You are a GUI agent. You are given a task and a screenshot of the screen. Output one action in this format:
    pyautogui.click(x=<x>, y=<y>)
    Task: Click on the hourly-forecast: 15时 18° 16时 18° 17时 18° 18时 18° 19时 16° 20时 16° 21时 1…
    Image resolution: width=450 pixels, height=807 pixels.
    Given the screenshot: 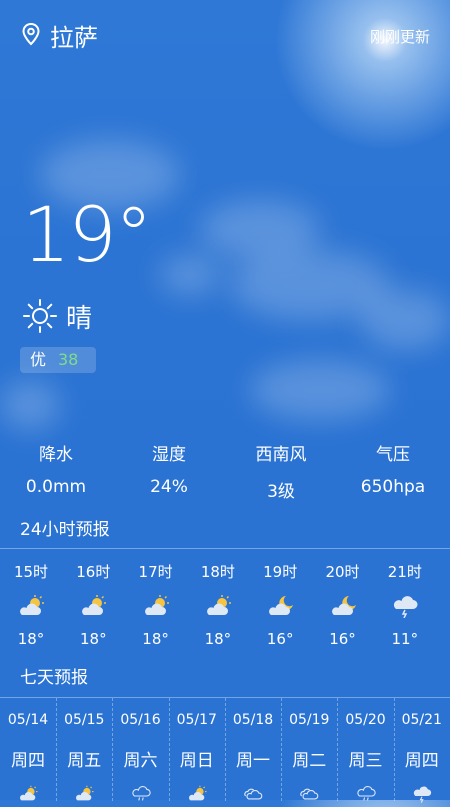 What is the action you would take?
    pyautogui.click(x=225, y=603)
    